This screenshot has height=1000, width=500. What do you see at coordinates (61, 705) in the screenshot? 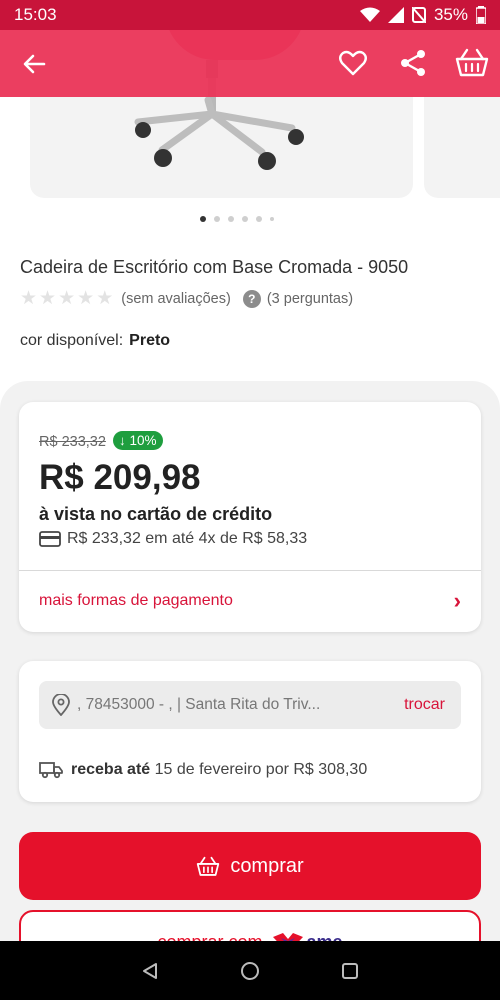
I see `location-pin-icon` at bounding box center [61, 705].